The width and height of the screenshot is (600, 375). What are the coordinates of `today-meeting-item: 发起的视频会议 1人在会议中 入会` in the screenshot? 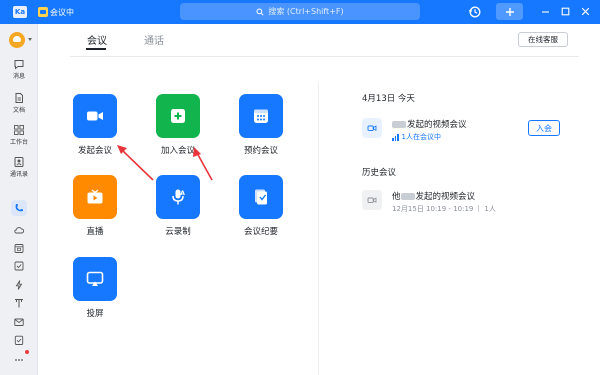 It's located at (468, 130).